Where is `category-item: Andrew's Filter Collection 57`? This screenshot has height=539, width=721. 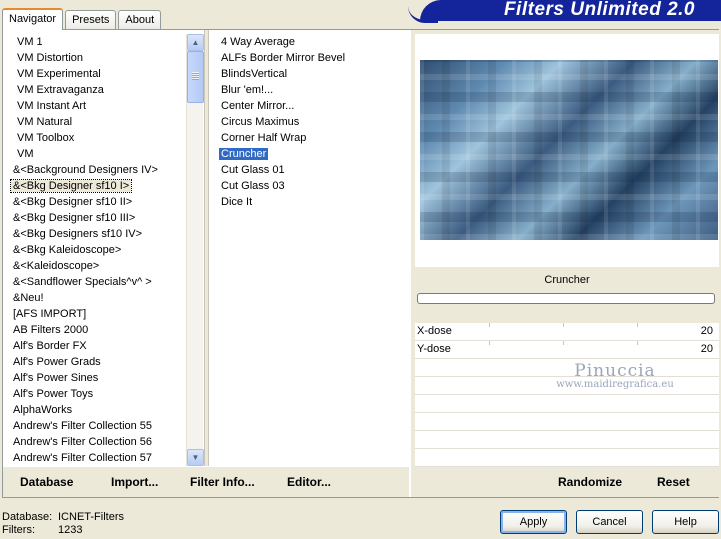 category-item: Andrew's Filter Collection 57 is located at coordinates (98, 458).